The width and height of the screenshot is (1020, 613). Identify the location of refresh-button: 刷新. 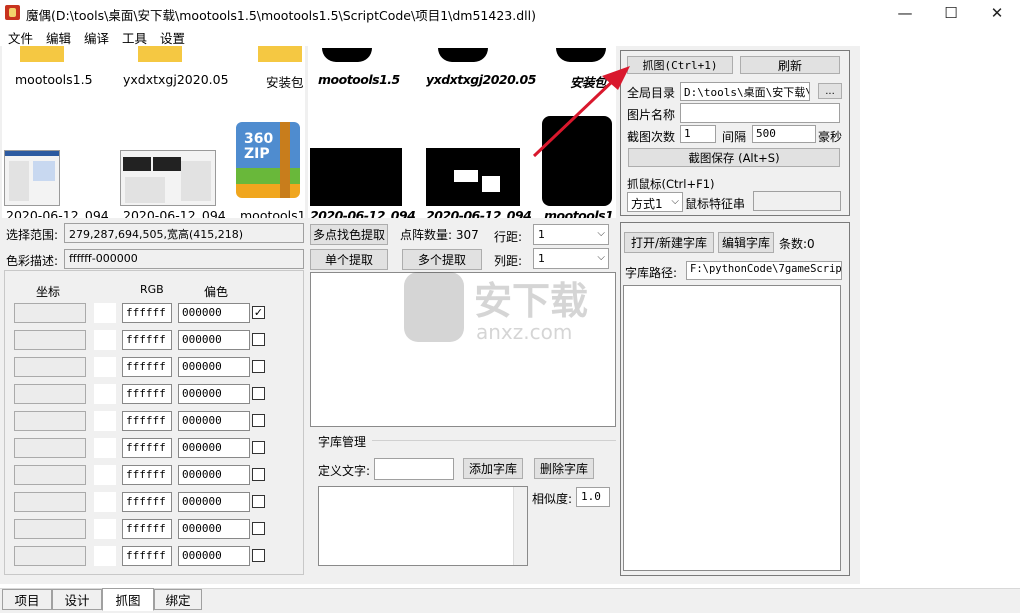
(790, 65).